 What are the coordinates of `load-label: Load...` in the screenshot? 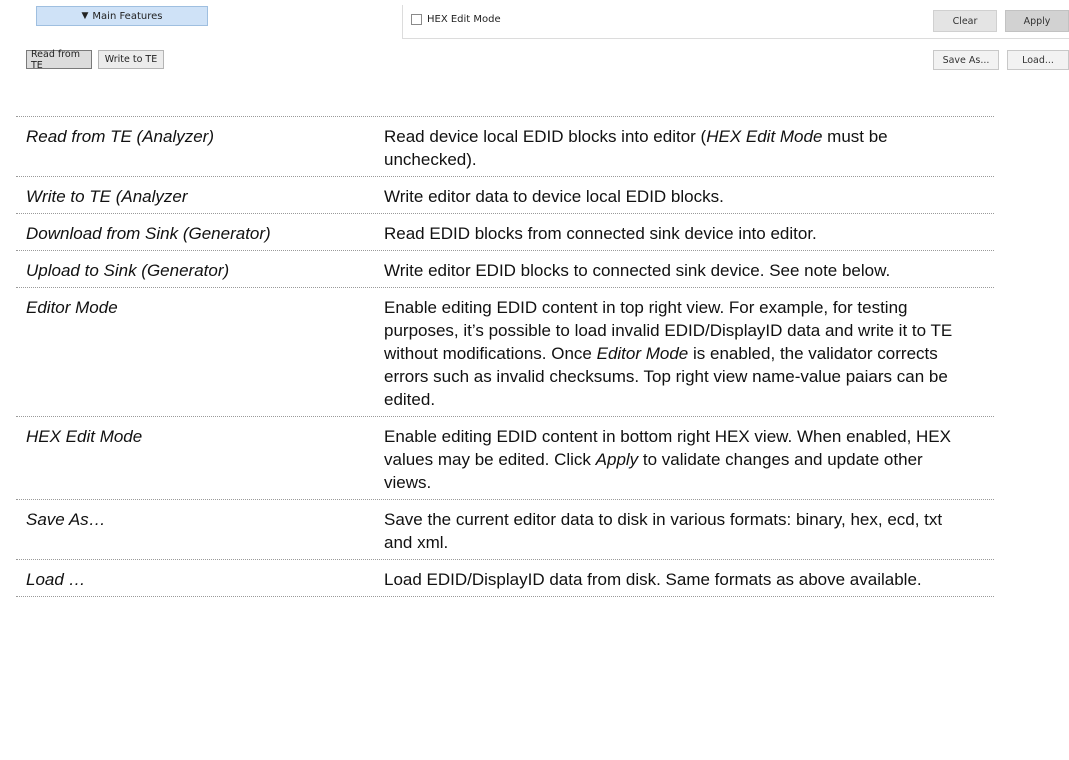 It's located at (1038, 60).